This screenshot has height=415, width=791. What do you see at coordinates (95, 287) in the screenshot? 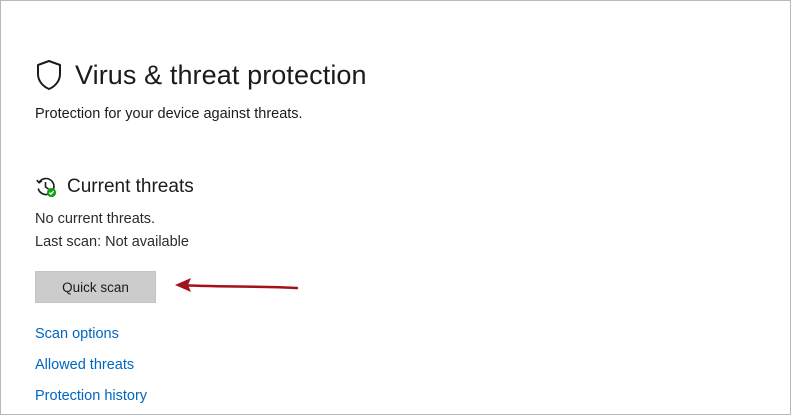
I see `quick-scan-button: Quick scan` at bounding box center [95, 287].